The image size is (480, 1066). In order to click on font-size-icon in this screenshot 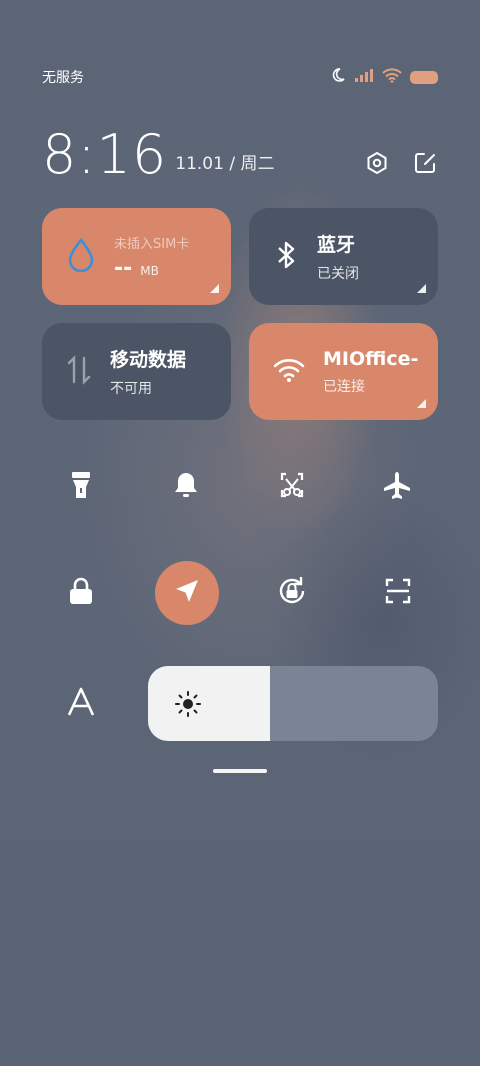, I will do `click(81, 704)`.